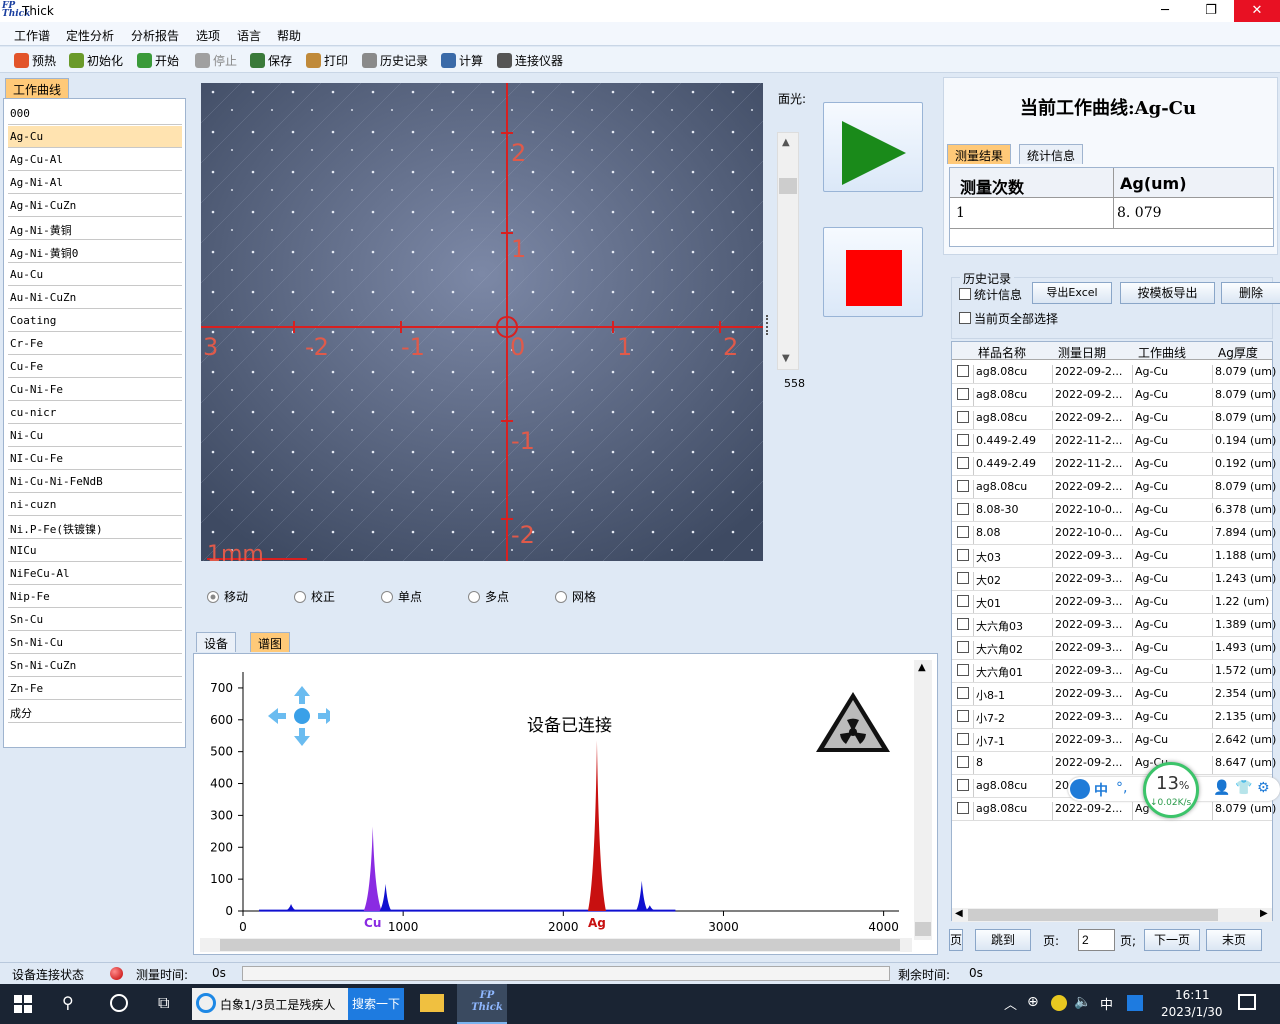  I want to click on close-button: ✕, so click(1257, 11).